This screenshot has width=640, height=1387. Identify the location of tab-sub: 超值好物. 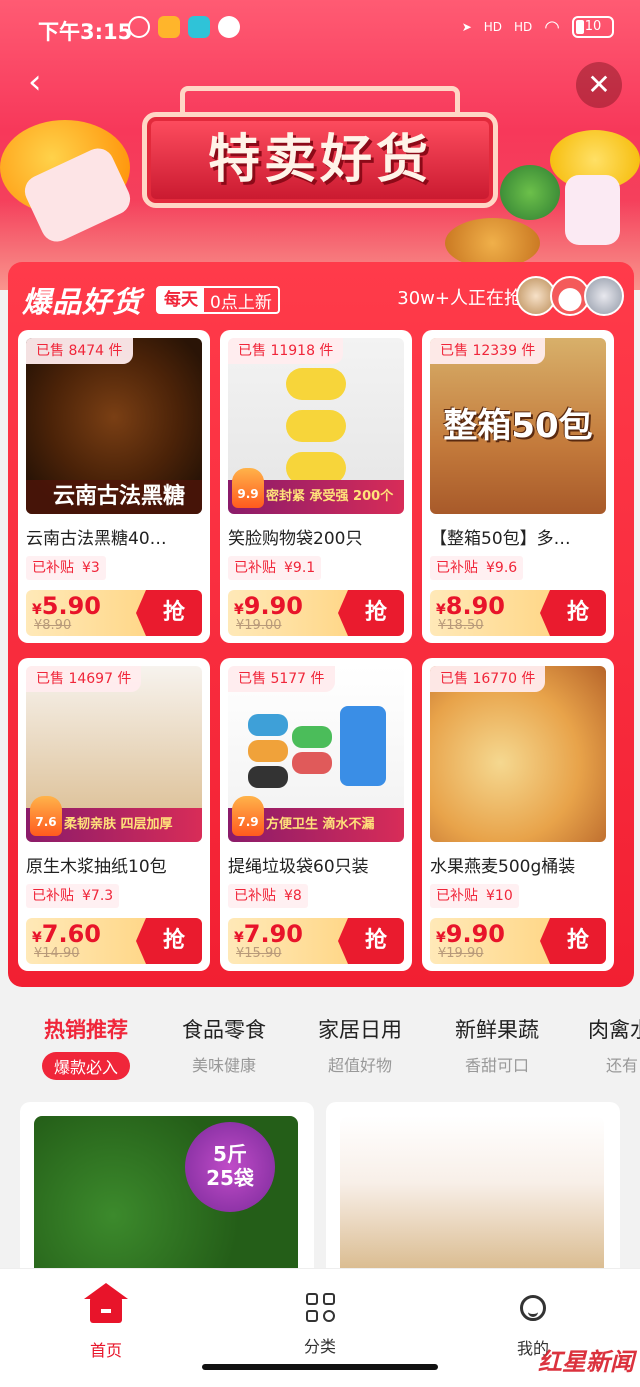
(359, 1065).